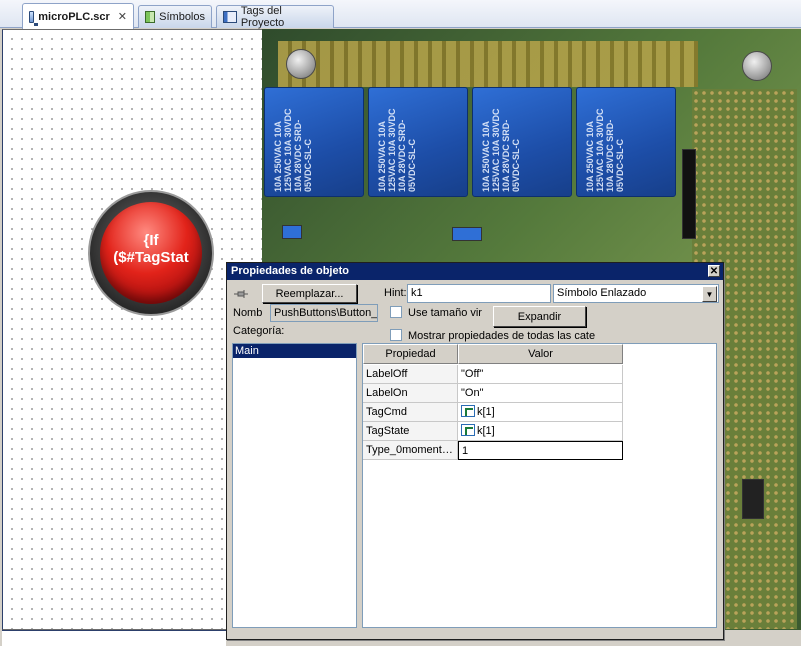 The image size is (801, 646). I want to click on property-name: LabelOff, so click(410, 374).